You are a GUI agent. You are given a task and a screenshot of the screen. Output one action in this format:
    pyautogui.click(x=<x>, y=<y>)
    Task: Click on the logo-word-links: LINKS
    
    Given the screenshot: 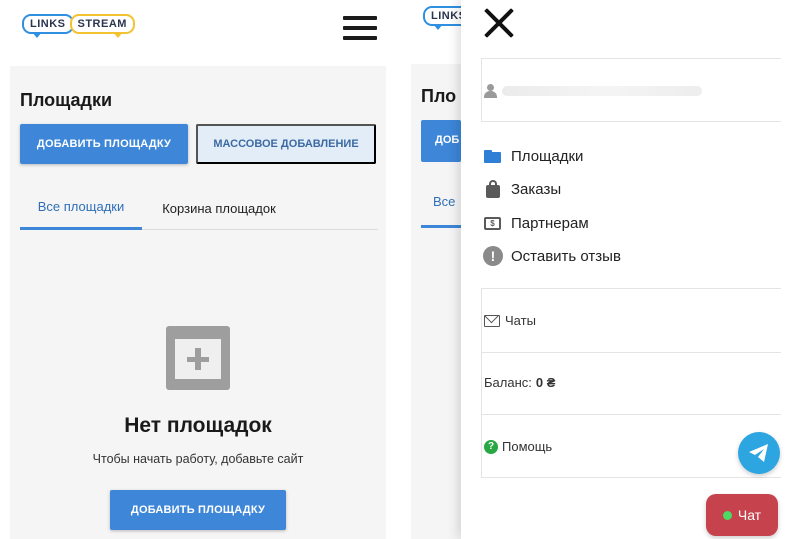 What is the action you would take?
    pyautogui.click(x=48, y=26)
    